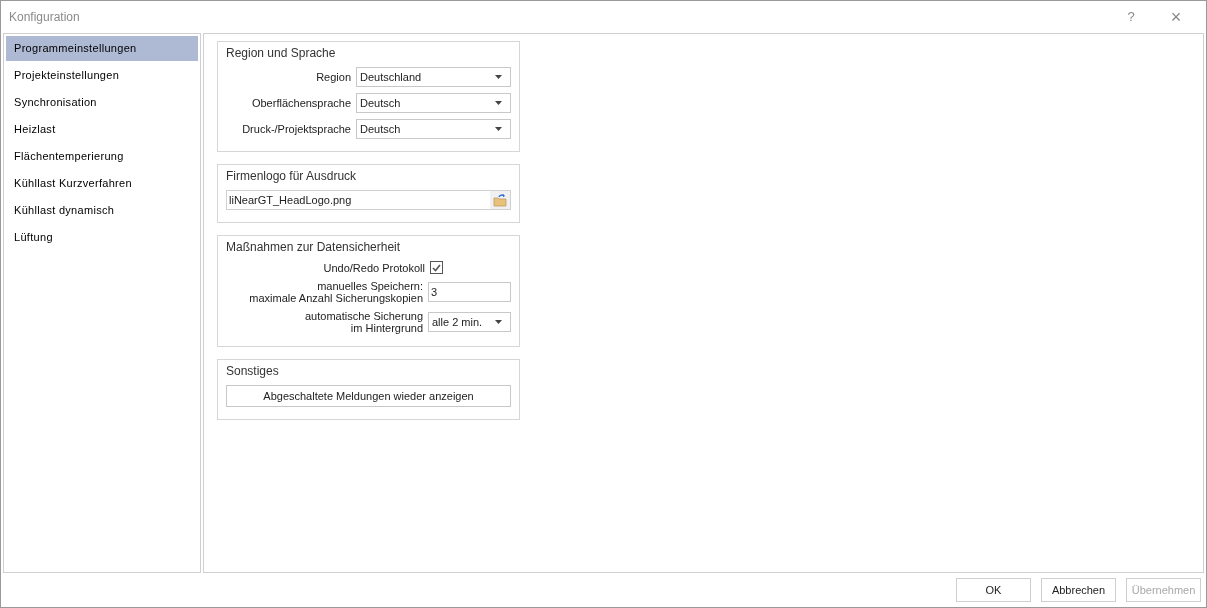 The width and height of the screenshot is (1207, 608). What do you see at coordinates (1131, 17) in the screenshot?
I see `help-button: ?` at bounding box center [1131, 17].